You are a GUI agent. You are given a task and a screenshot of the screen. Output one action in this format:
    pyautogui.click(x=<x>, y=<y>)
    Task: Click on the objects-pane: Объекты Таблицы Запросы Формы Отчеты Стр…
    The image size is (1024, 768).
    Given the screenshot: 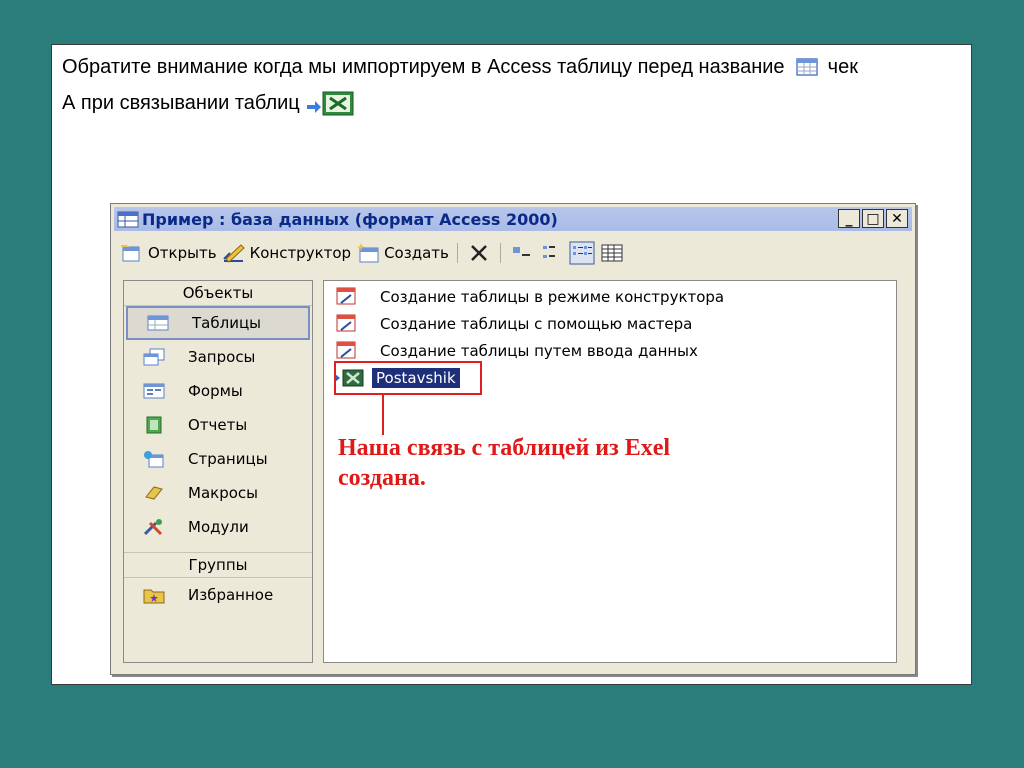 What is the action you would take?
    pyautogui.click(x=218, y=471)
    